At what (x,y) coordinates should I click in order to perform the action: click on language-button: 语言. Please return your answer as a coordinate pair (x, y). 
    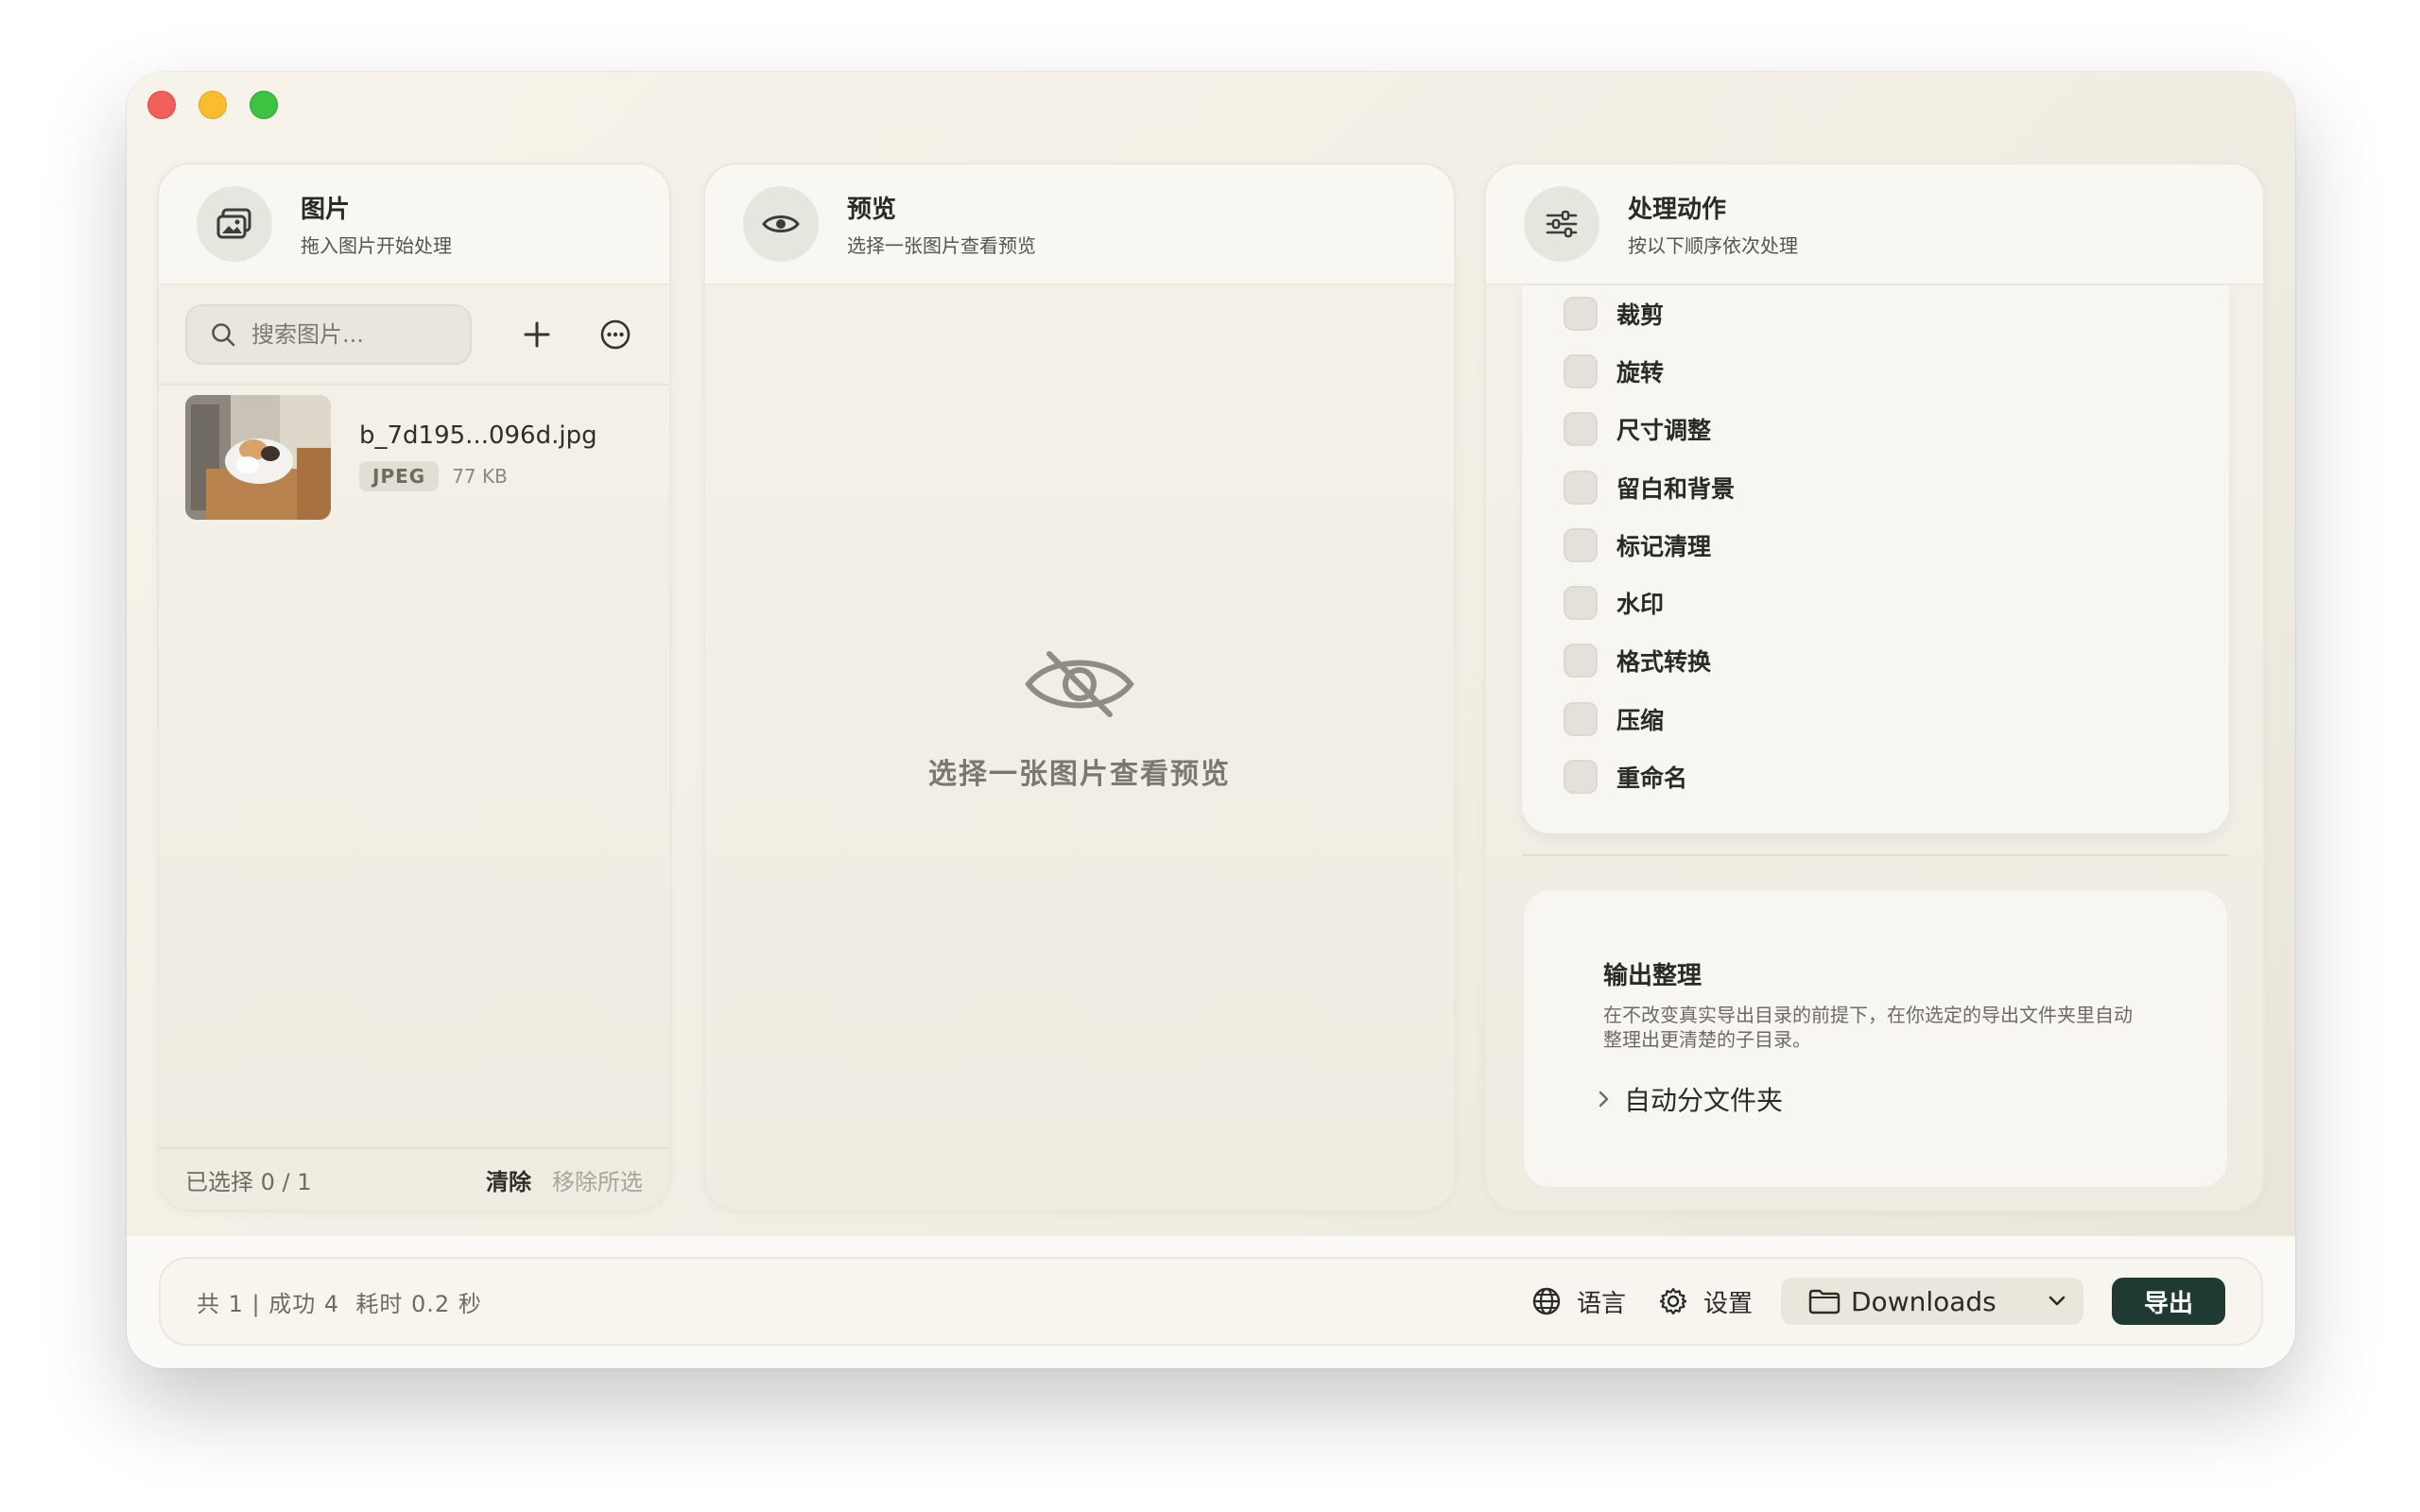
    Looking at the image, I should click on (1578, 1301).